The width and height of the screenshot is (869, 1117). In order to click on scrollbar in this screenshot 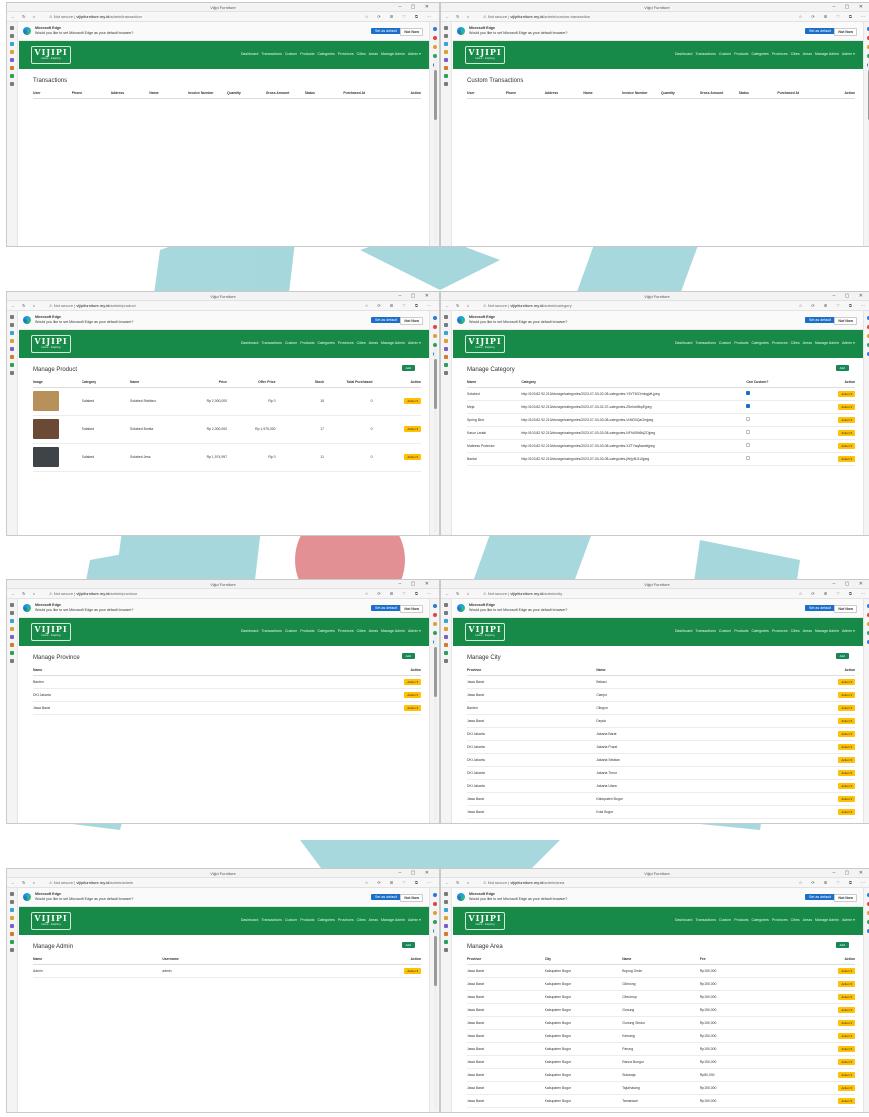, I will do `click(435, 150)`.